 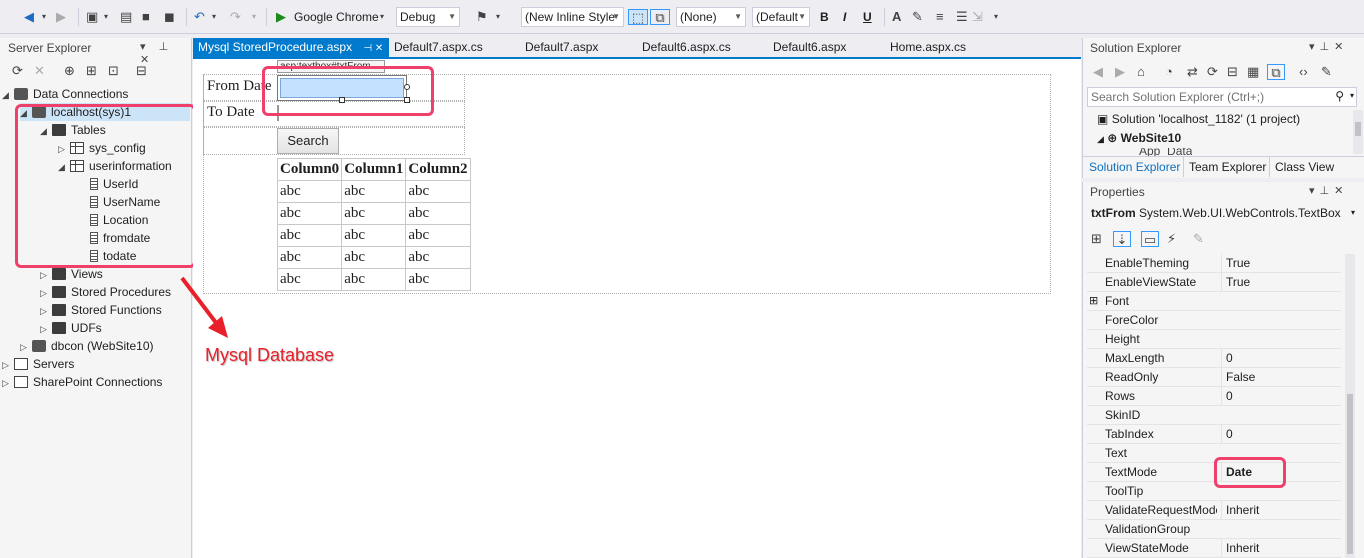 What do you see at coordinates (1139, 138) in the screenshot?
I see `project-node: ◢ ⊕ WebSite10` at bounding box center [1139, 138].